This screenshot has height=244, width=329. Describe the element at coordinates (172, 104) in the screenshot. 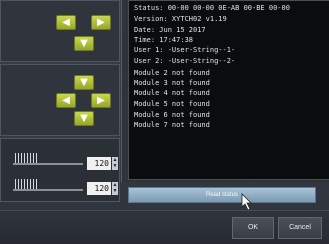

I see `console-line: Module 5 not found` at that location.